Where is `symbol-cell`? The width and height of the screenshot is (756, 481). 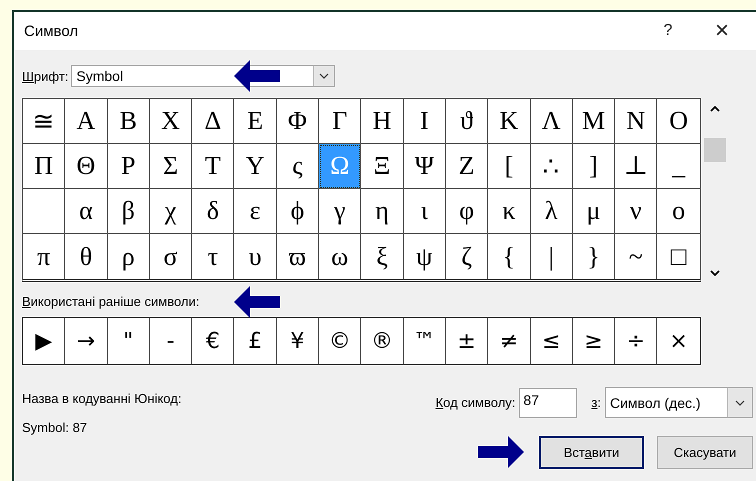
symbol-cell is located at coordinates (44, 211).